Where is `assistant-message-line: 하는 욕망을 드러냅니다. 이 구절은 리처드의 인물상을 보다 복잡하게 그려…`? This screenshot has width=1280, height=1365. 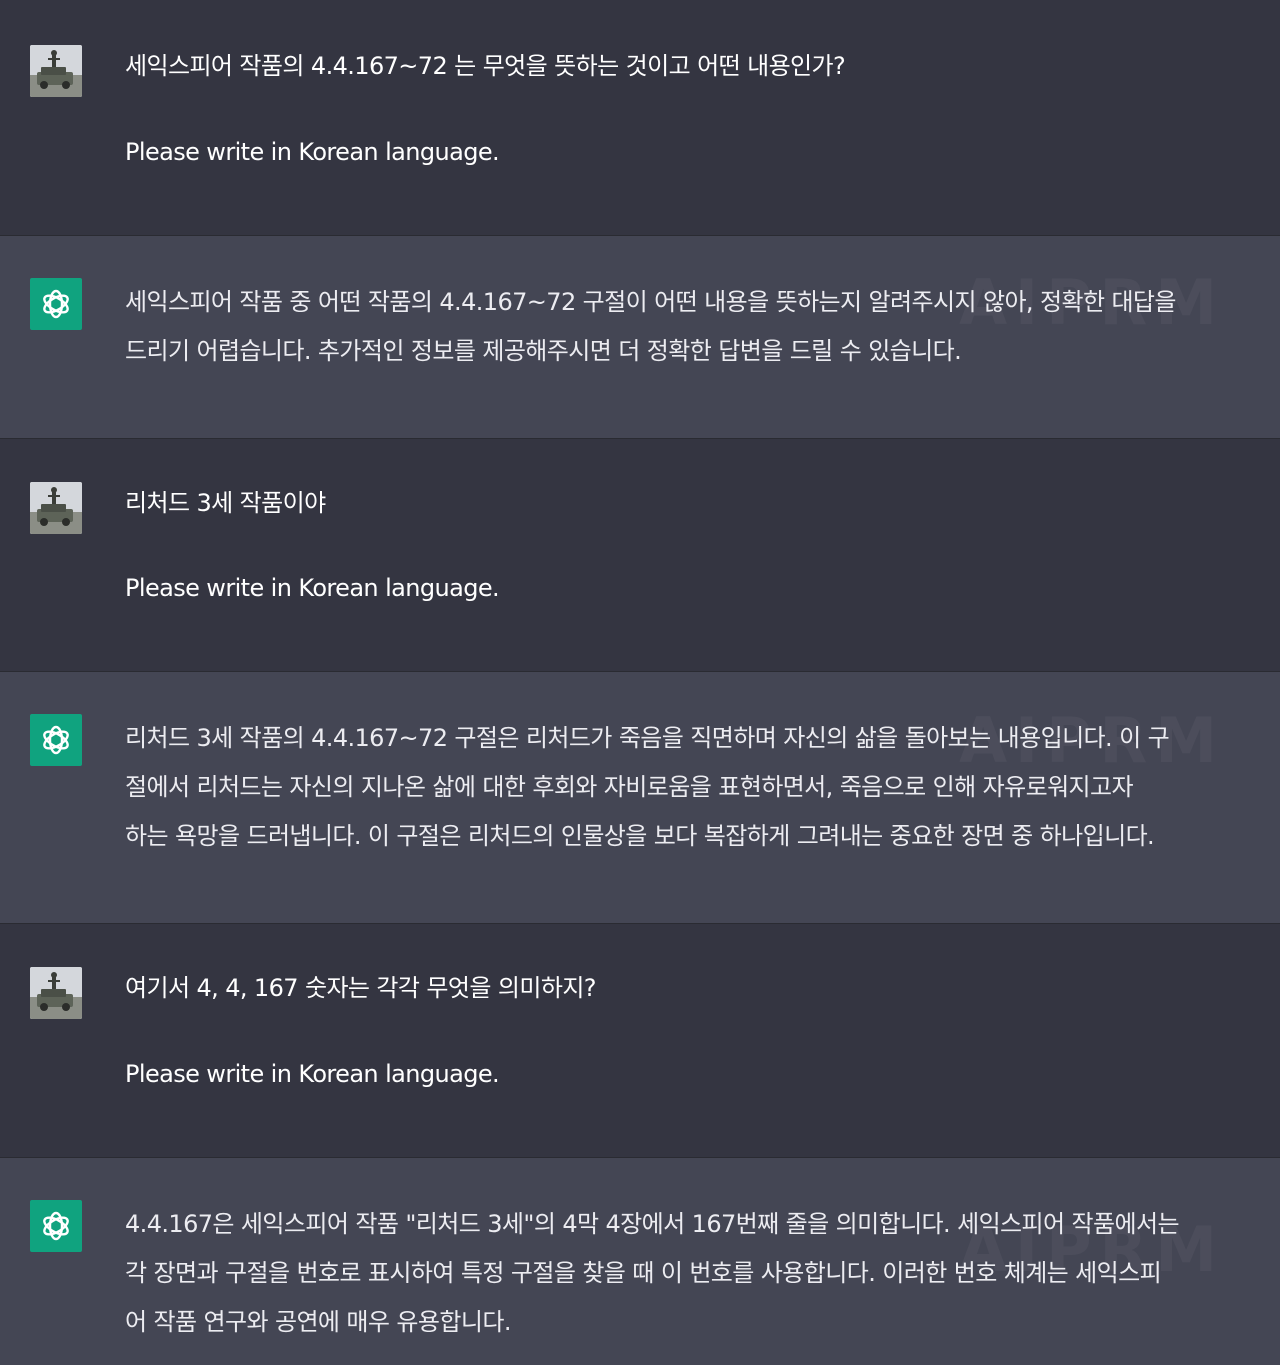
assistant-message-line: 하는 욕망을 드러냅니다. 이 구절은 리처드의 인물상을 보다 복잡하게 그려… is located at coordinates (640, 836).